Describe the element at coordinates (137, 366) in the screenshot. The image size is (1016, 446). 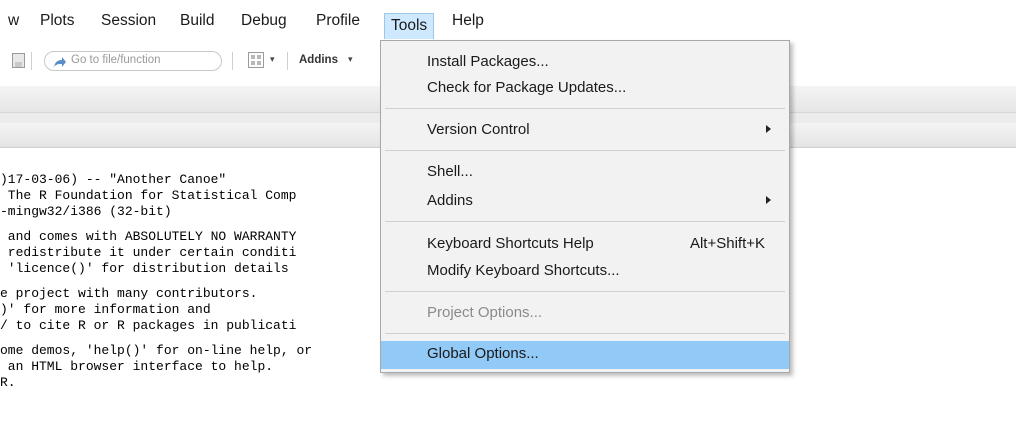
I see `console-line: an HTML browser interface to help.` at that location.